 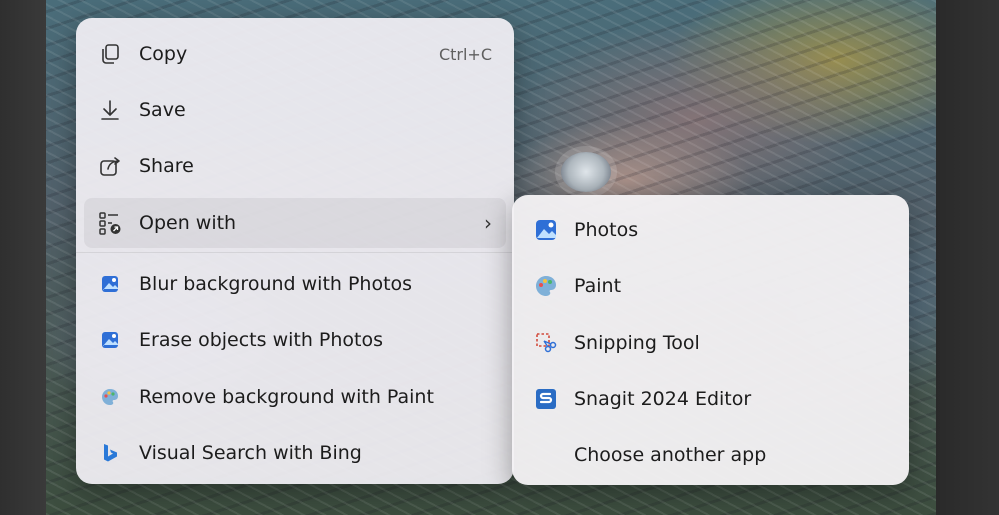 I want to click on submenu-item-label: Paint, so click(x=598, y=286).